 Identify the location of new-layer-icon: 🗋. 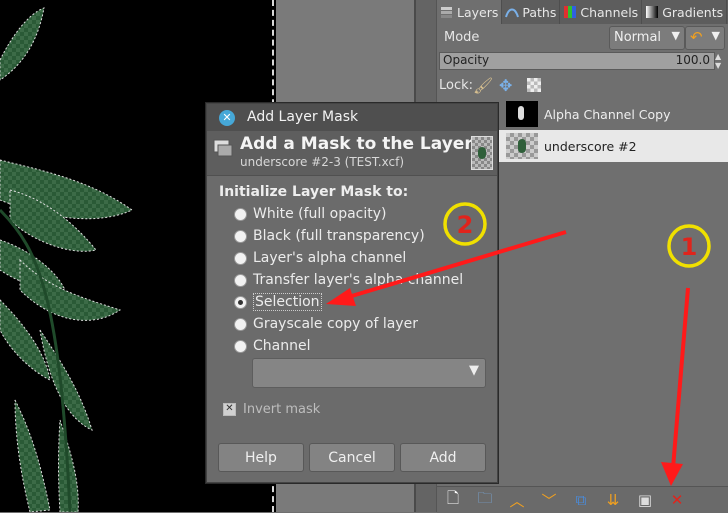
(453, 500).